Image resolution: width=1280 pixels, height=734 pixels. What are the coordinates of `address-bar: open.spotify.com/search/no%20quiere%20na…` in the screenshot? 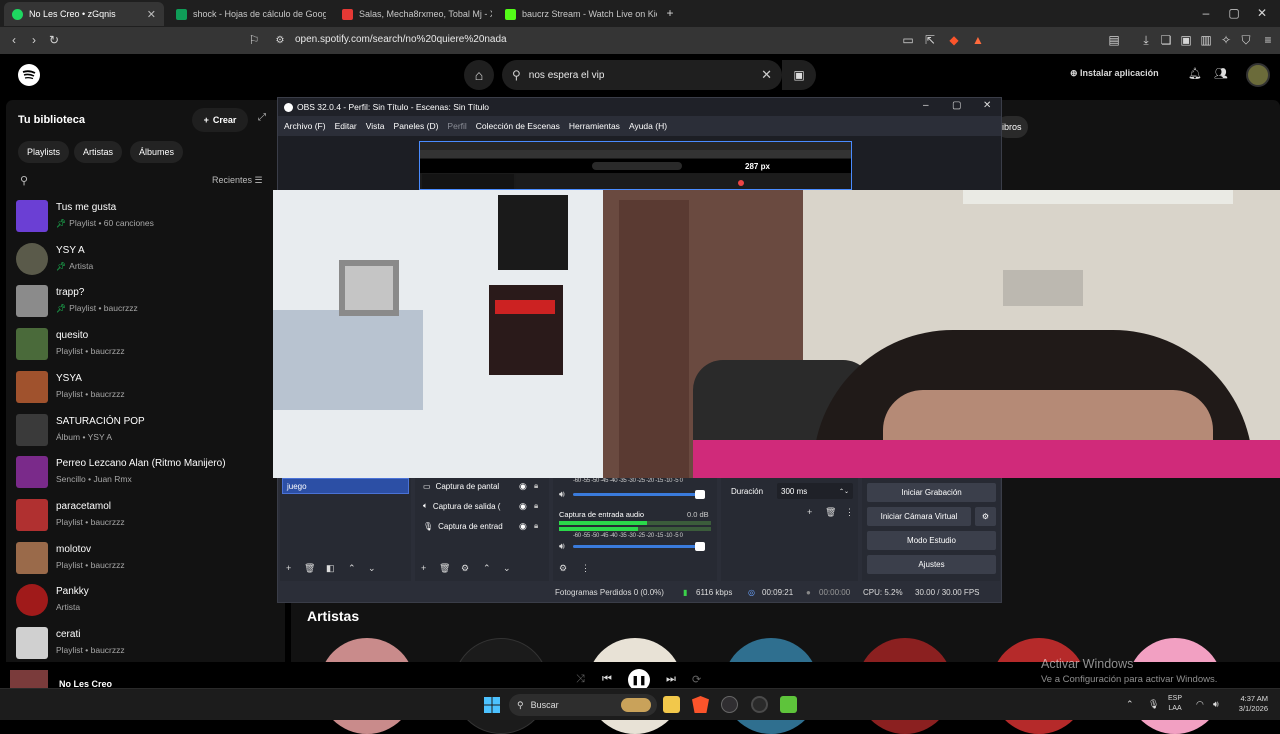 It's located at (401, 39).